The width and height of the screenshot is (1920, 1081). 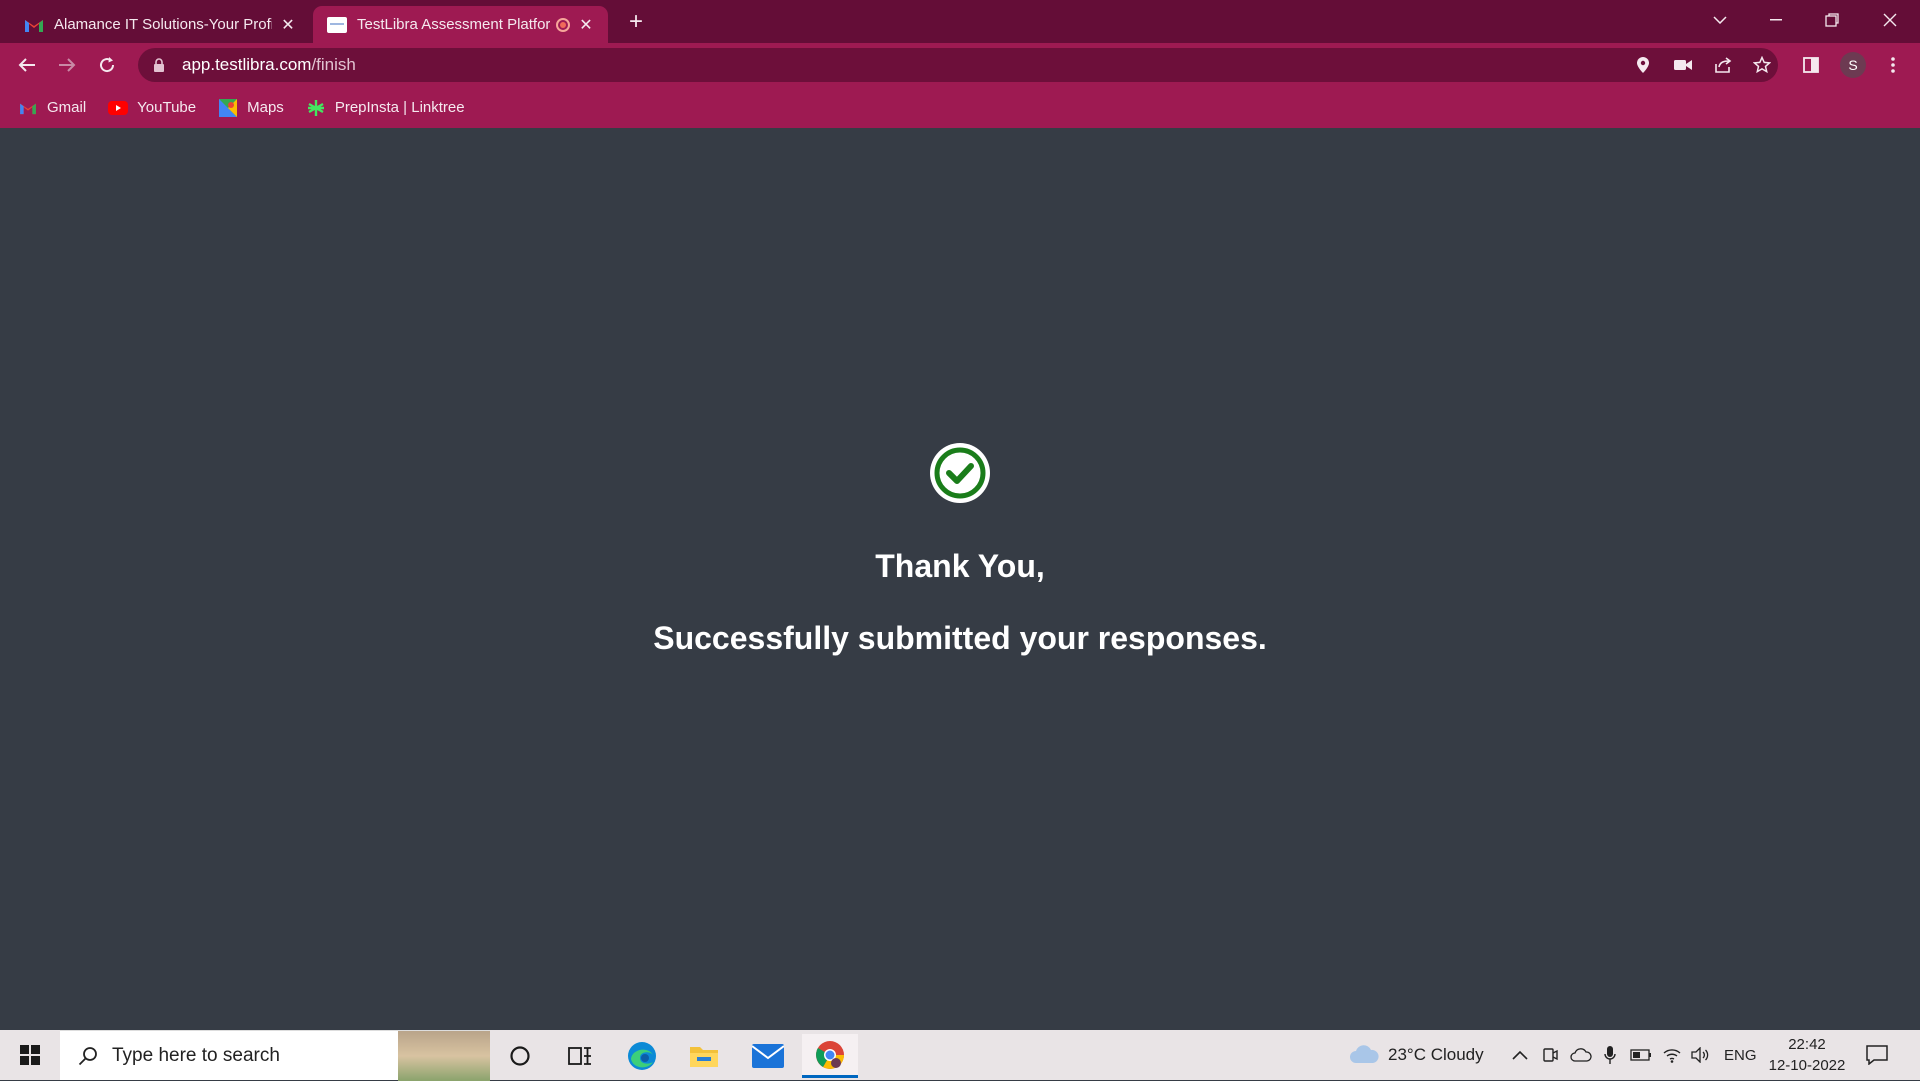 What do you see at coordinates (1776, 20) in the screenshot?
I see `minimize-button` at bounding box center [1776, 20].